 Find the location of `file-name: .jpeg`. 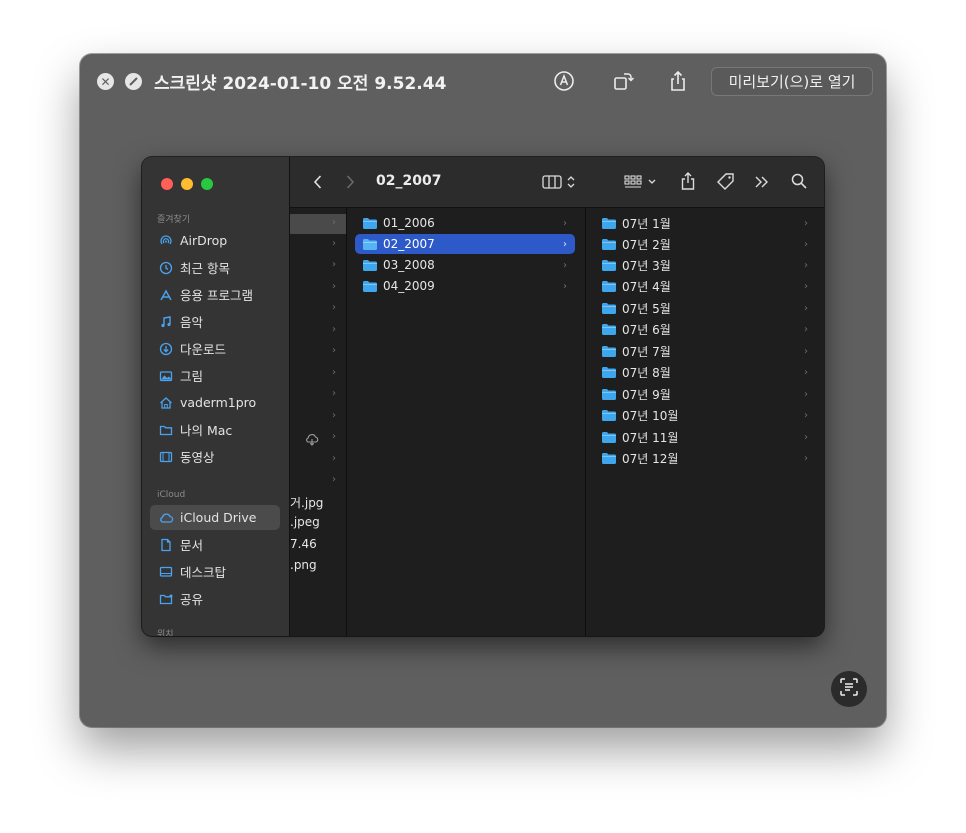

file-name: .jpeg is located at coordinates (305, 522).